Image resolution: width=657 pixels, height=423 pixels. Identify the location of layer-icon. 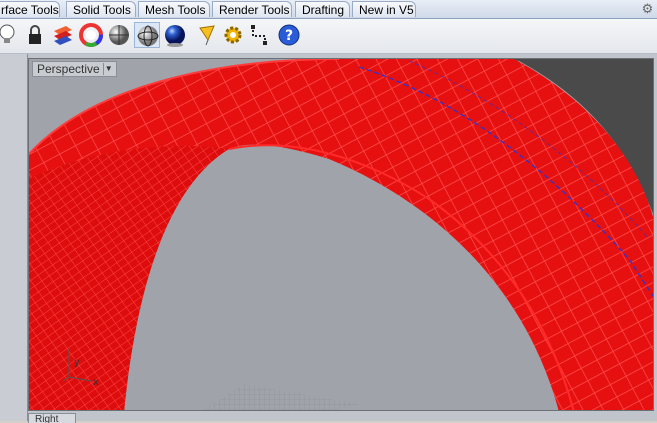
(63, 35).